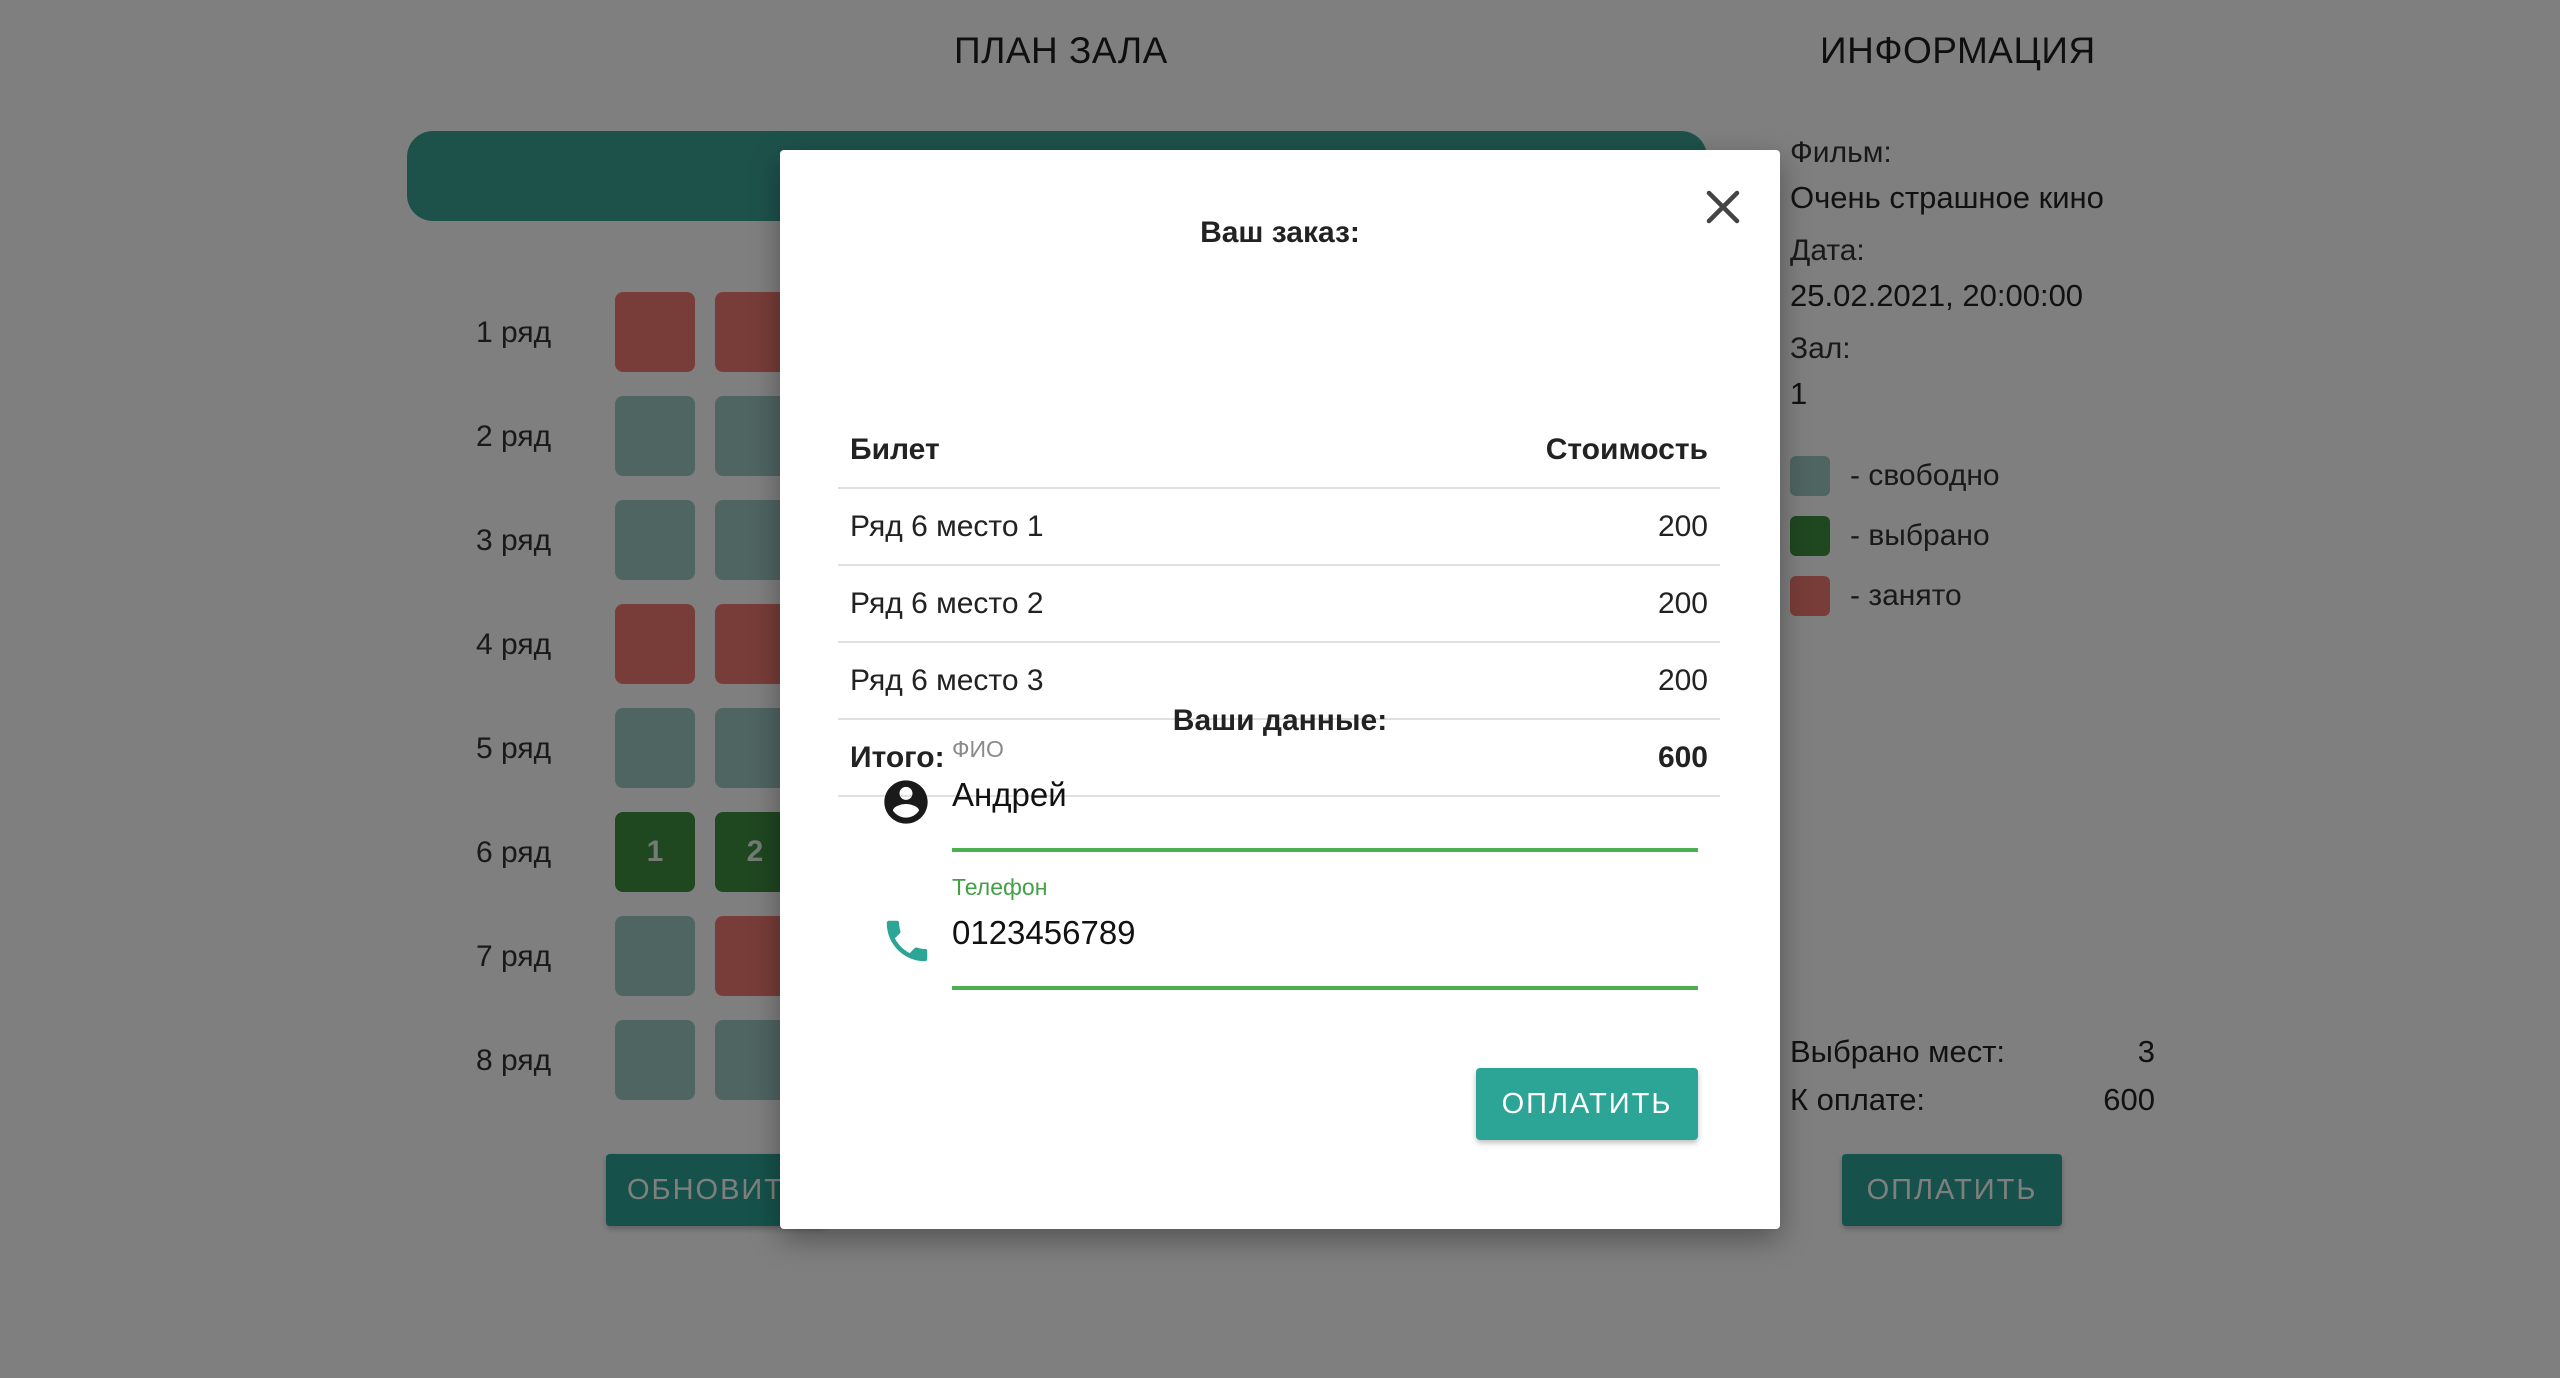 The height and width of the screenshot is (1378, 2560). What do you see at coordinates (907, 941) in the screenshot?
I see `phone-icon` at bounding box center [907, 941].